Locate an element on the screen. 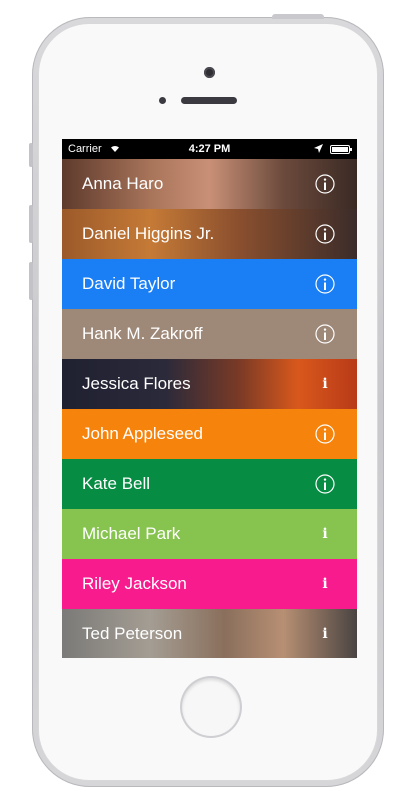 Image resolution: width=417 pixels, height=800 pixels. home-button is located at coordinates (211, 707).